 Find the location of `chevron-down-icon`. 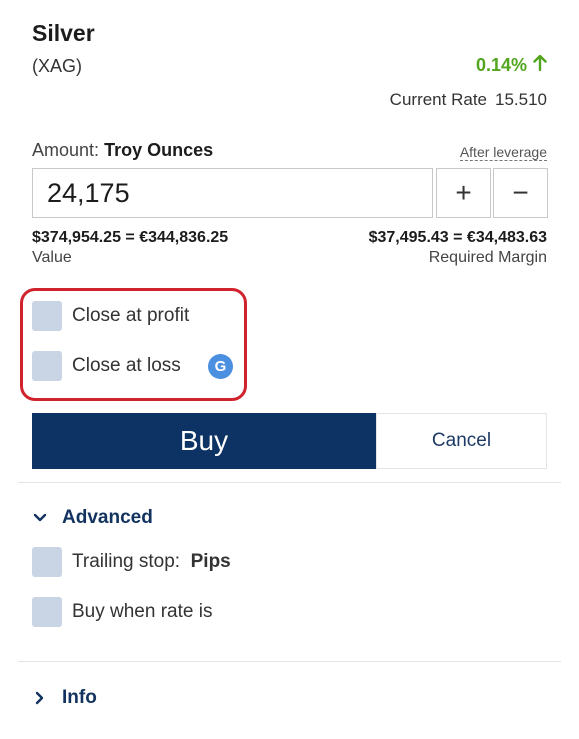

chevron-down-icon is located at coordinates (40, 518).